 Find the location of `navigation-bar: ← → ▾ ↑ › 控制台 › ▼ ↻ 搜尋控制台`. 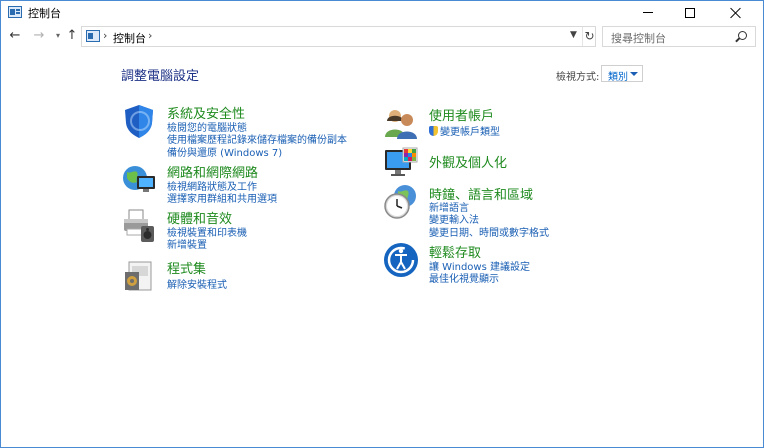

navigation-bar: ← → ▾ ↑ › 控制台 › ▼ ↻ 搜尋控制台 is located at coordinates (382, 36).